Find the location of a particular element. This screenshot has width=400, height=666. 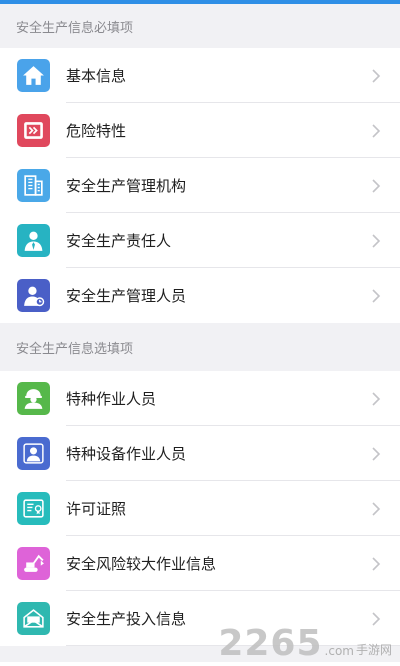

money-envelope-icon is located at coordinates (33, 618).